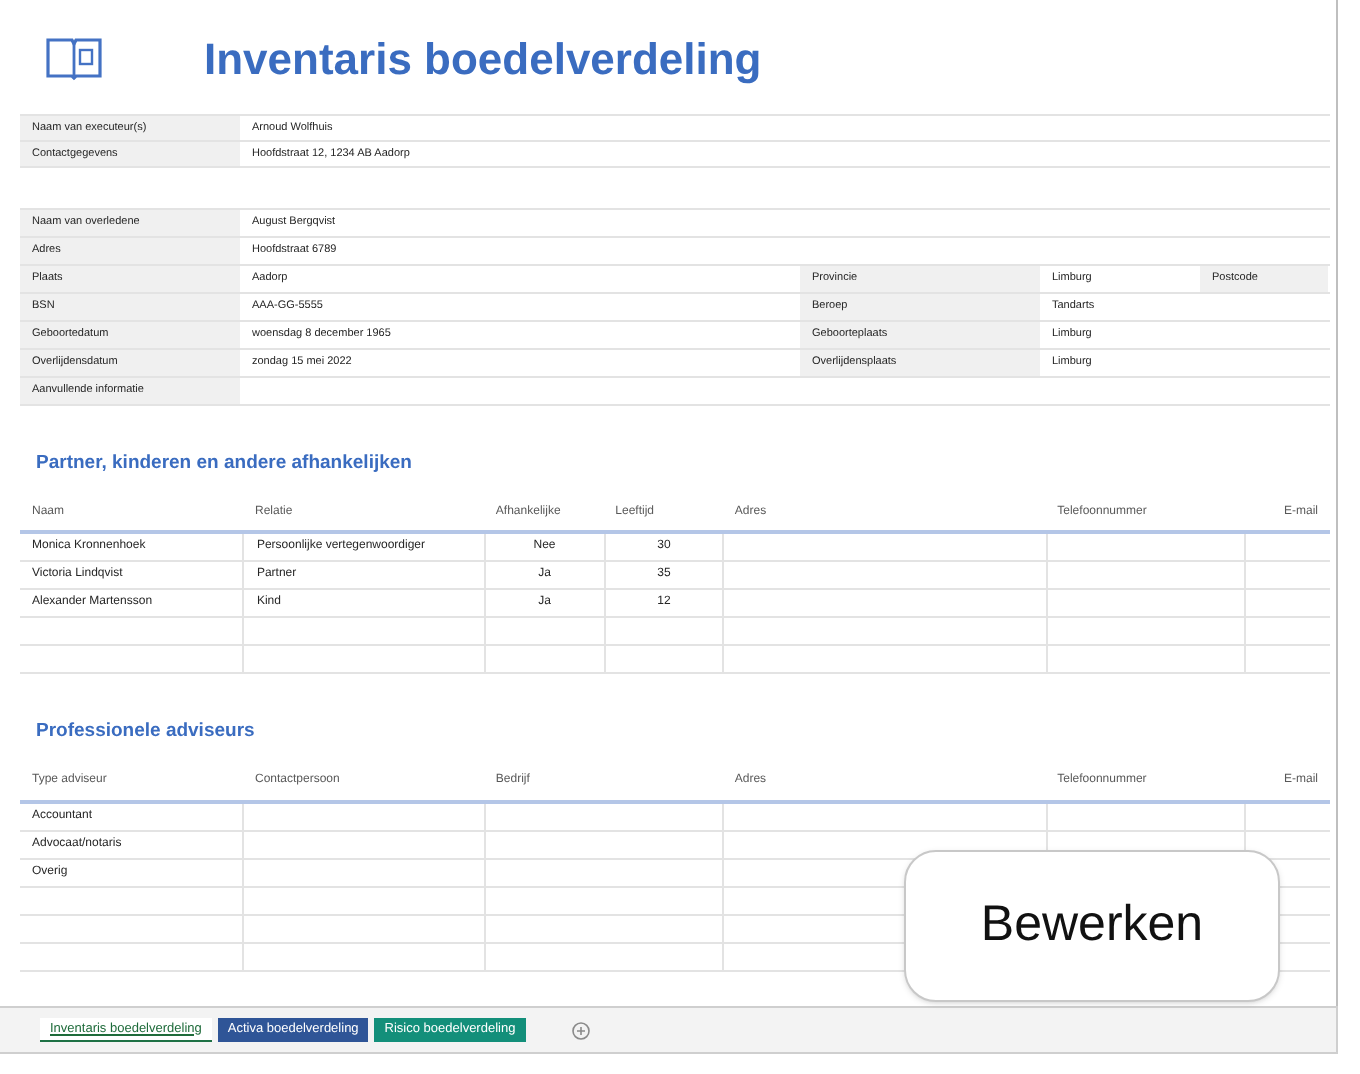  What do you see at coordinates (580, 1030) in the screenshot?
I see `add-sheet-icon` at bounding box center [580, 1030].